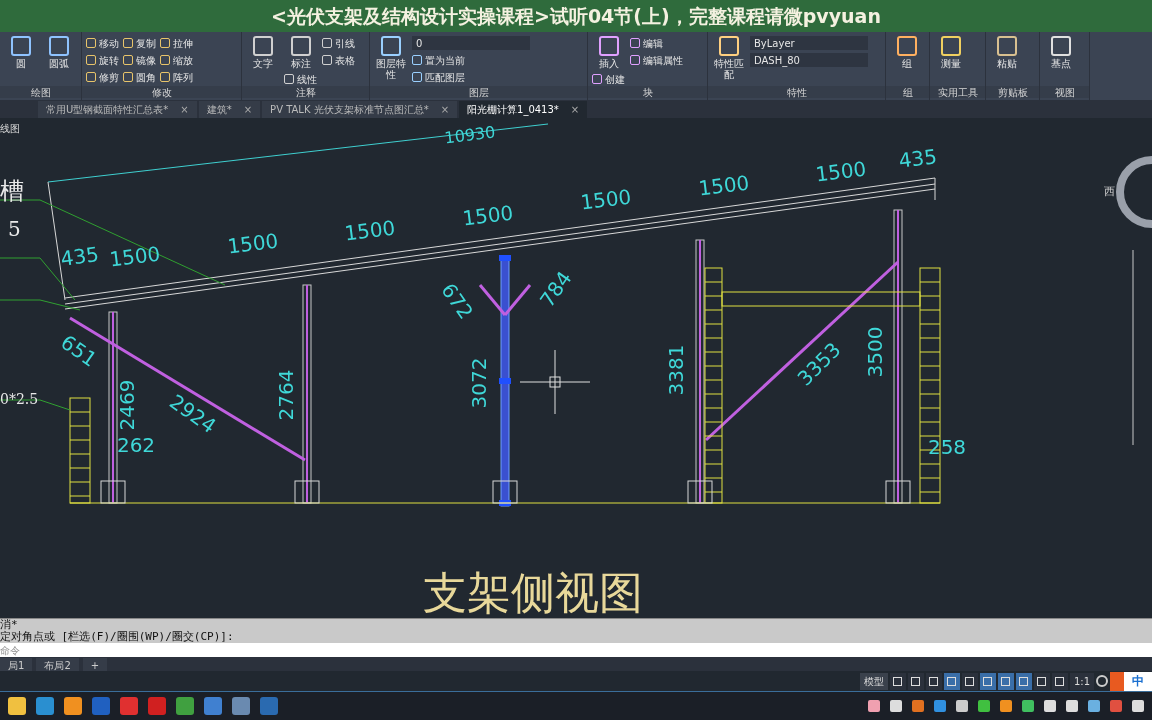  I want to click on layout-tab: 布局2, so click(57, 664).